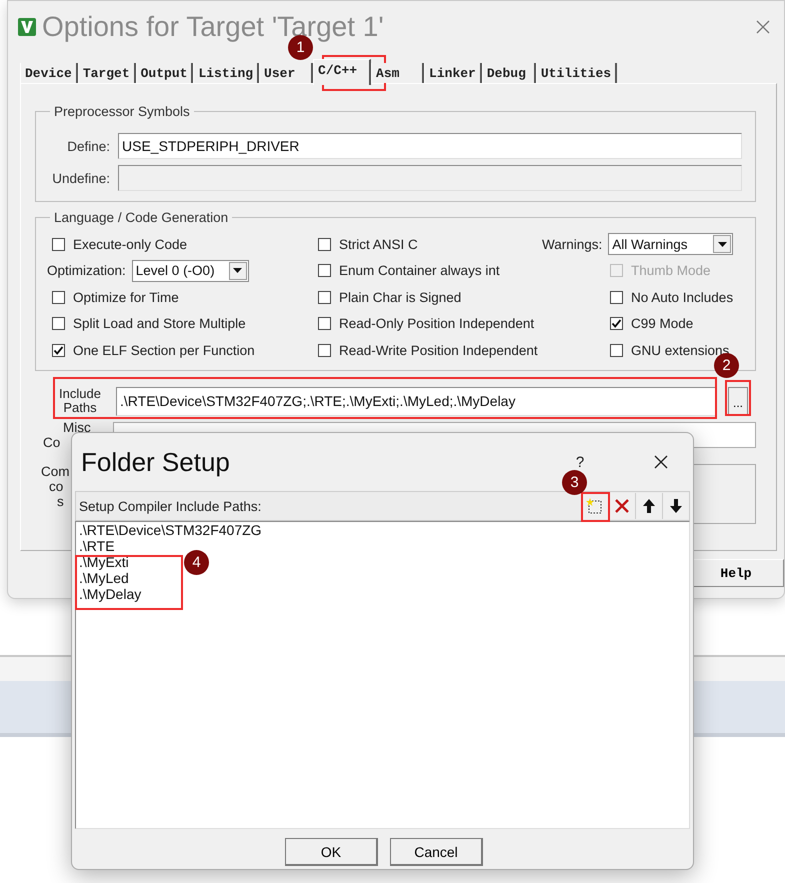 This screenshot has height=883, width=785. I want to click on checkbox-label: C99 Mode, so click(652, 324).